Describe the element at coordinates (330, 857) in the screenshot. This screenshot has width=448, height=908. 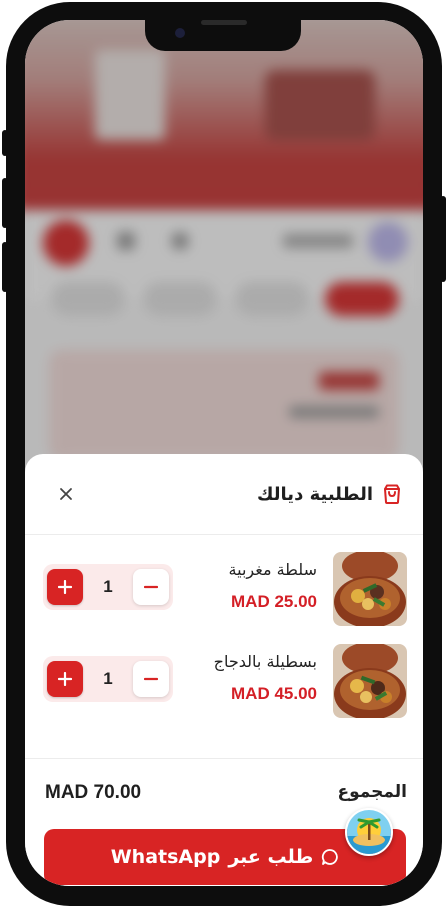
I see `chat-bubble-icon` at that location.